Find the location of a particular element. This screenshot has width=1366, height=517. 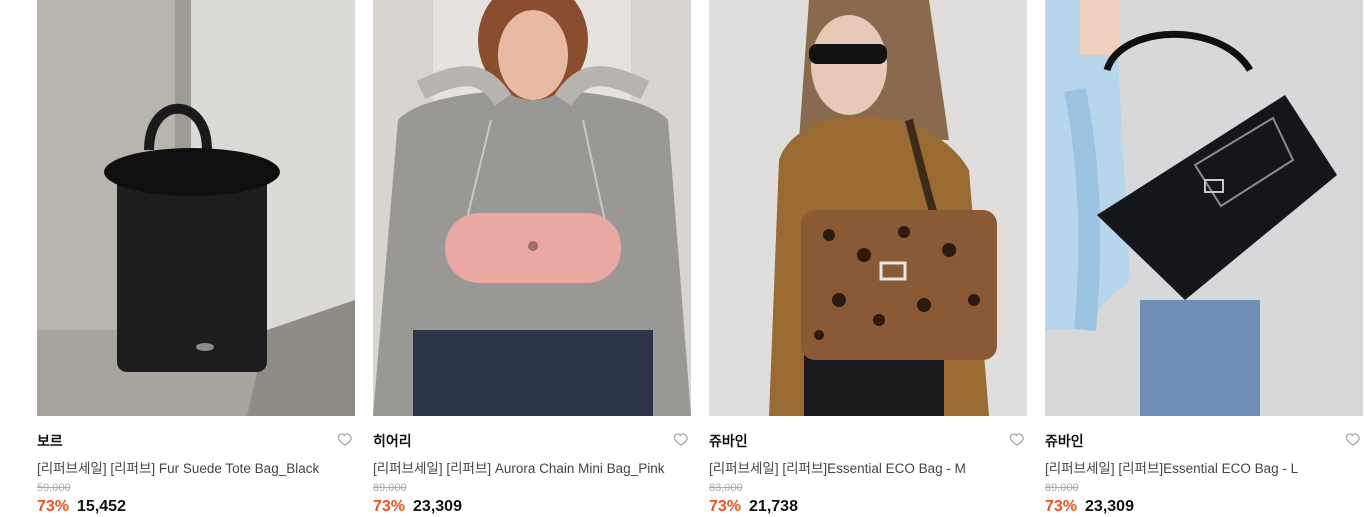

original-price: 59,000 is located at coordinates (54, 488).